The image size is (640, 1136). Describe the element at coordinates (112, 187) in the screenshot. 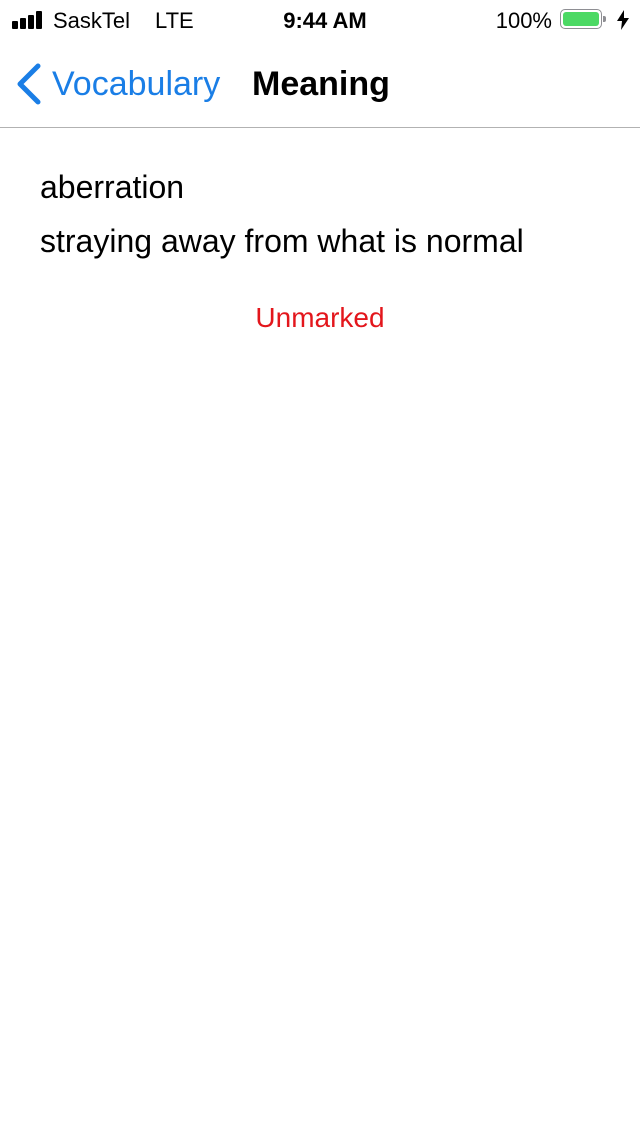

I see `vocabulary-word: aberration` at that location.